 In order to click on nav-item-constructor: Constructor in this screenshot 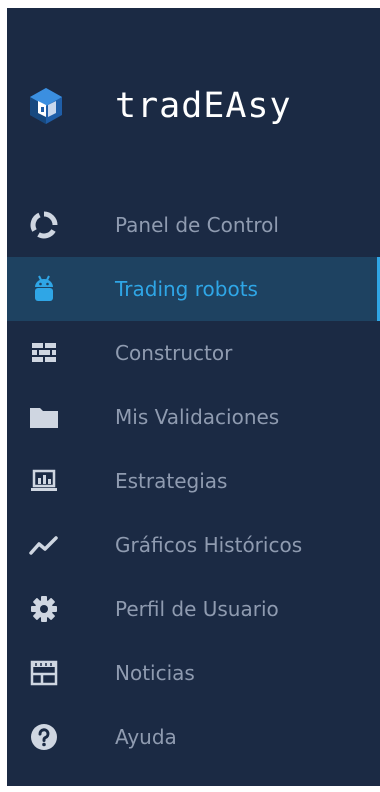, I will do `click(193, 353)`.